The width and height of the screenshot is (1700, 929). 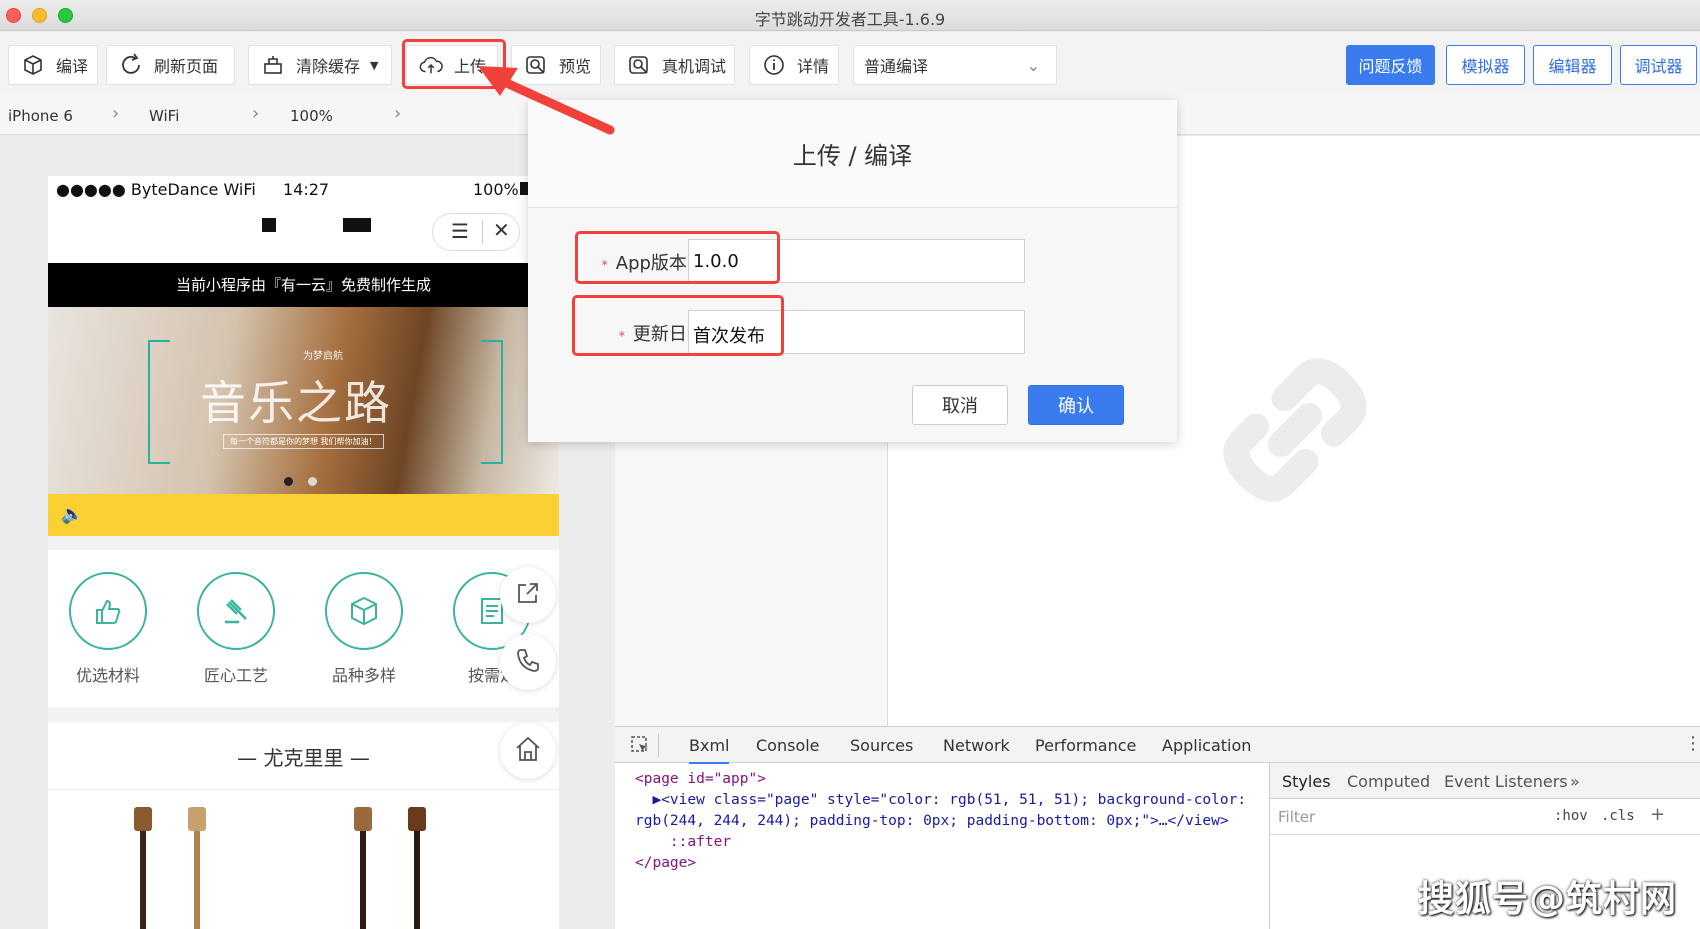 I want to click on code-line: <page id="app">, so click(x=940, y=779).